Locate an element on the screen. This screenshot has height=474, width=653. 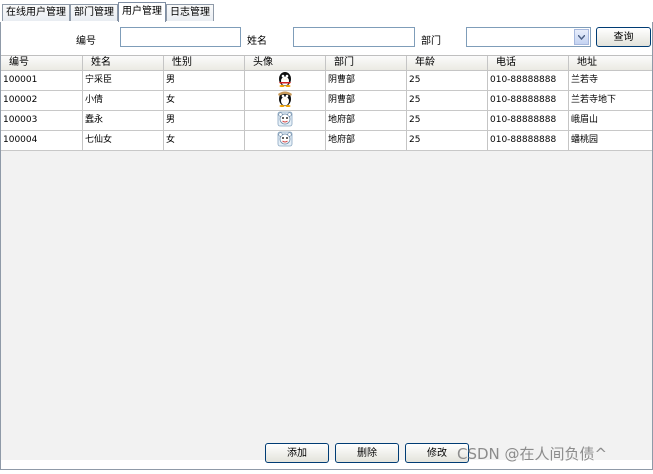
tab-log-management: 日志管理 is located at coordinates (190, 12).